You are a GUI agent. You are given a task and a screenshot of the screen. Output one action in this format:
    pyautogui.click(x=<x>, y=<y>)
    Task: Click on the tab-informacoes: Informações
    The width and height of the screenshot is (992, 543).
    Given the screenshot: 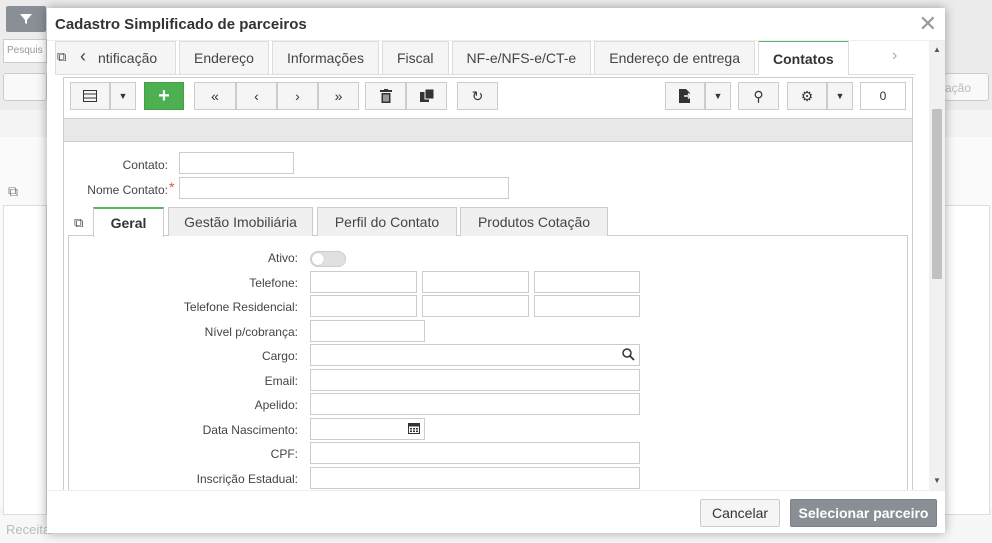 What is the action you would take?
    pyautogui.click(x=325, y=57)
    